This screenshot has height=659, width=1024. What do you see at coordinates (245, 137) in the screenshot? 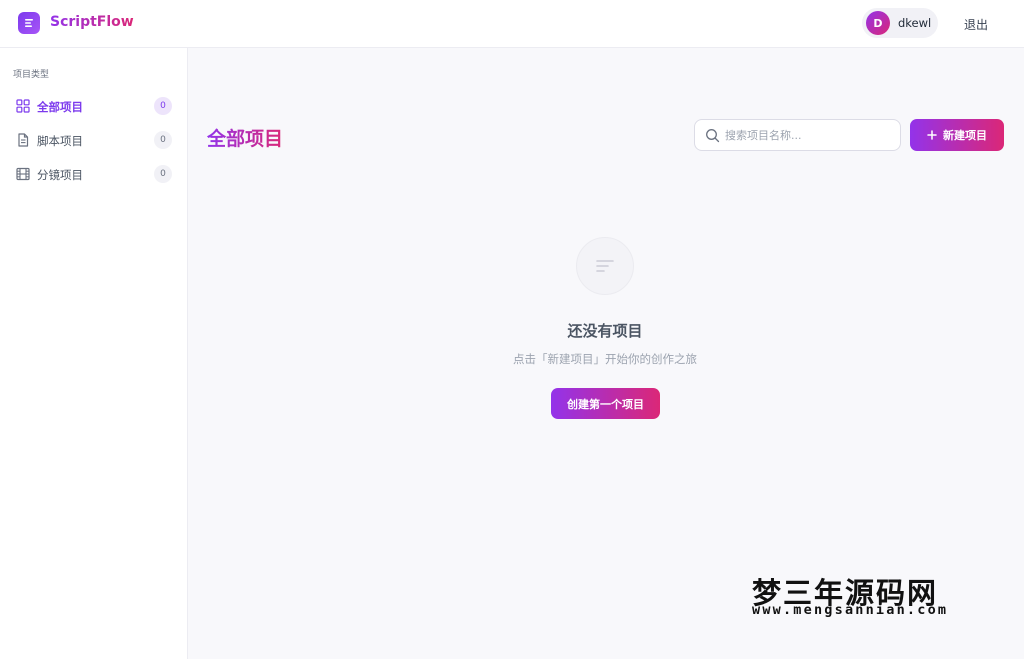
I see `page-title: 全部项目` at bounding box center [245, 137].